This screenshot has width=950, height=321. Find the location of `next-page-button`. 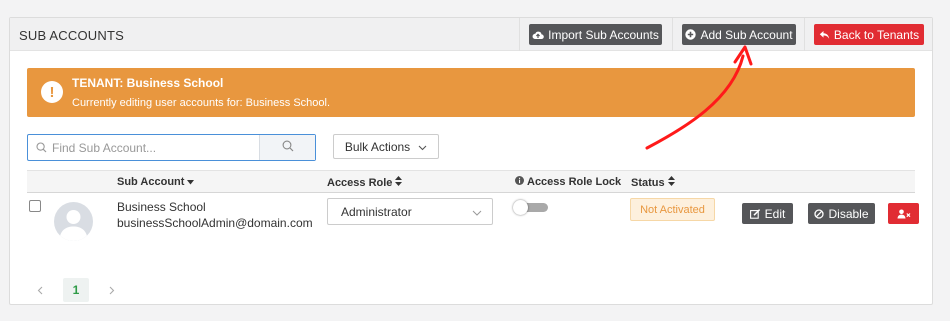

next-page-button is located at coordinates (112, 290).